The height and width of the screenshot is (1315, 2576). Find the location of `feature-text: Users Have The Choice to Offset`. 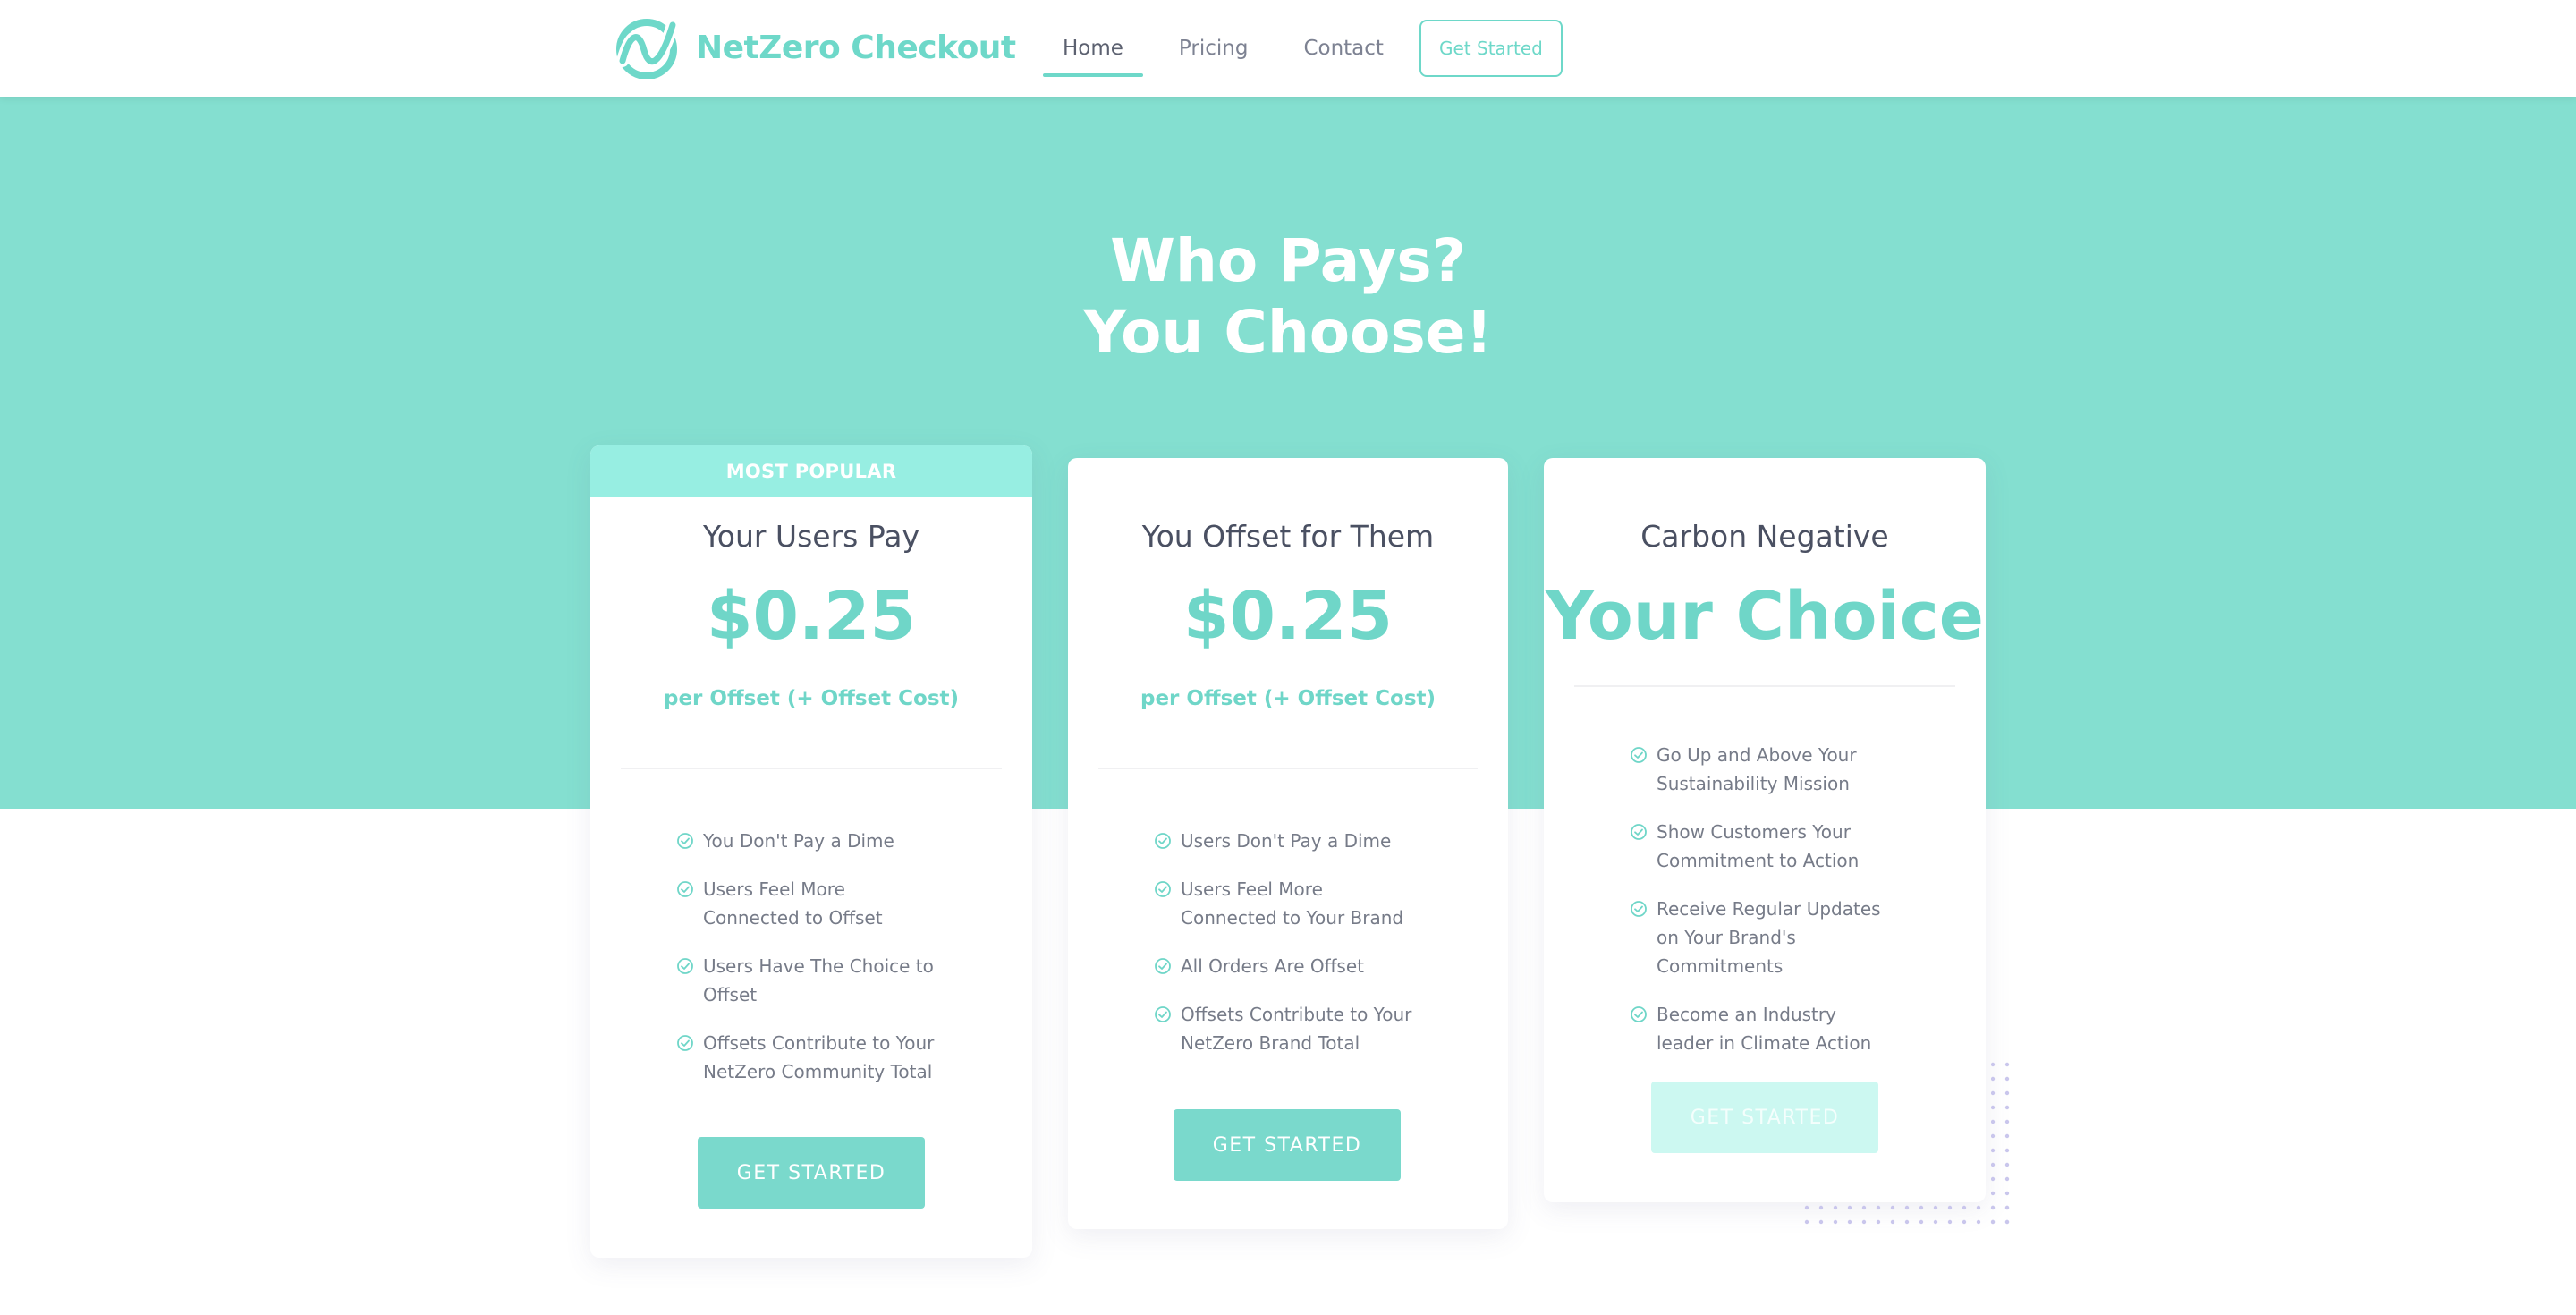

feature-text: Users Have The Choice to Offset is located at coordinates (818, 980).